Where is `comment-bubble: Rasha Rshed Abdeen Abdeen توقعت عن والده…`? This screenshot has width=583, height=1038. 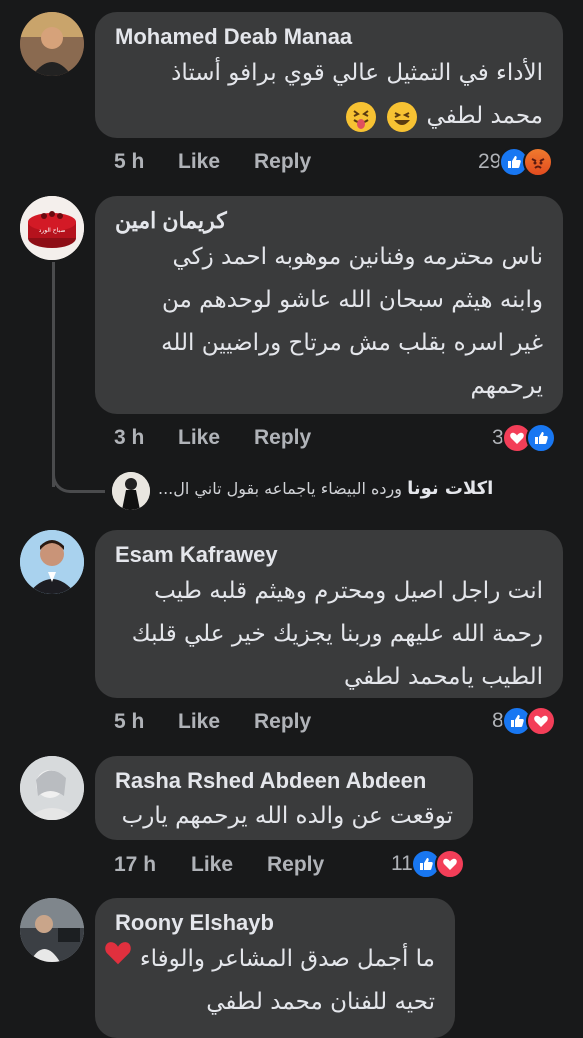
comment-bubble: Rasha Rshed Abdeen Abdeen توقعت عن والده… is located at coordinates (284, 798).